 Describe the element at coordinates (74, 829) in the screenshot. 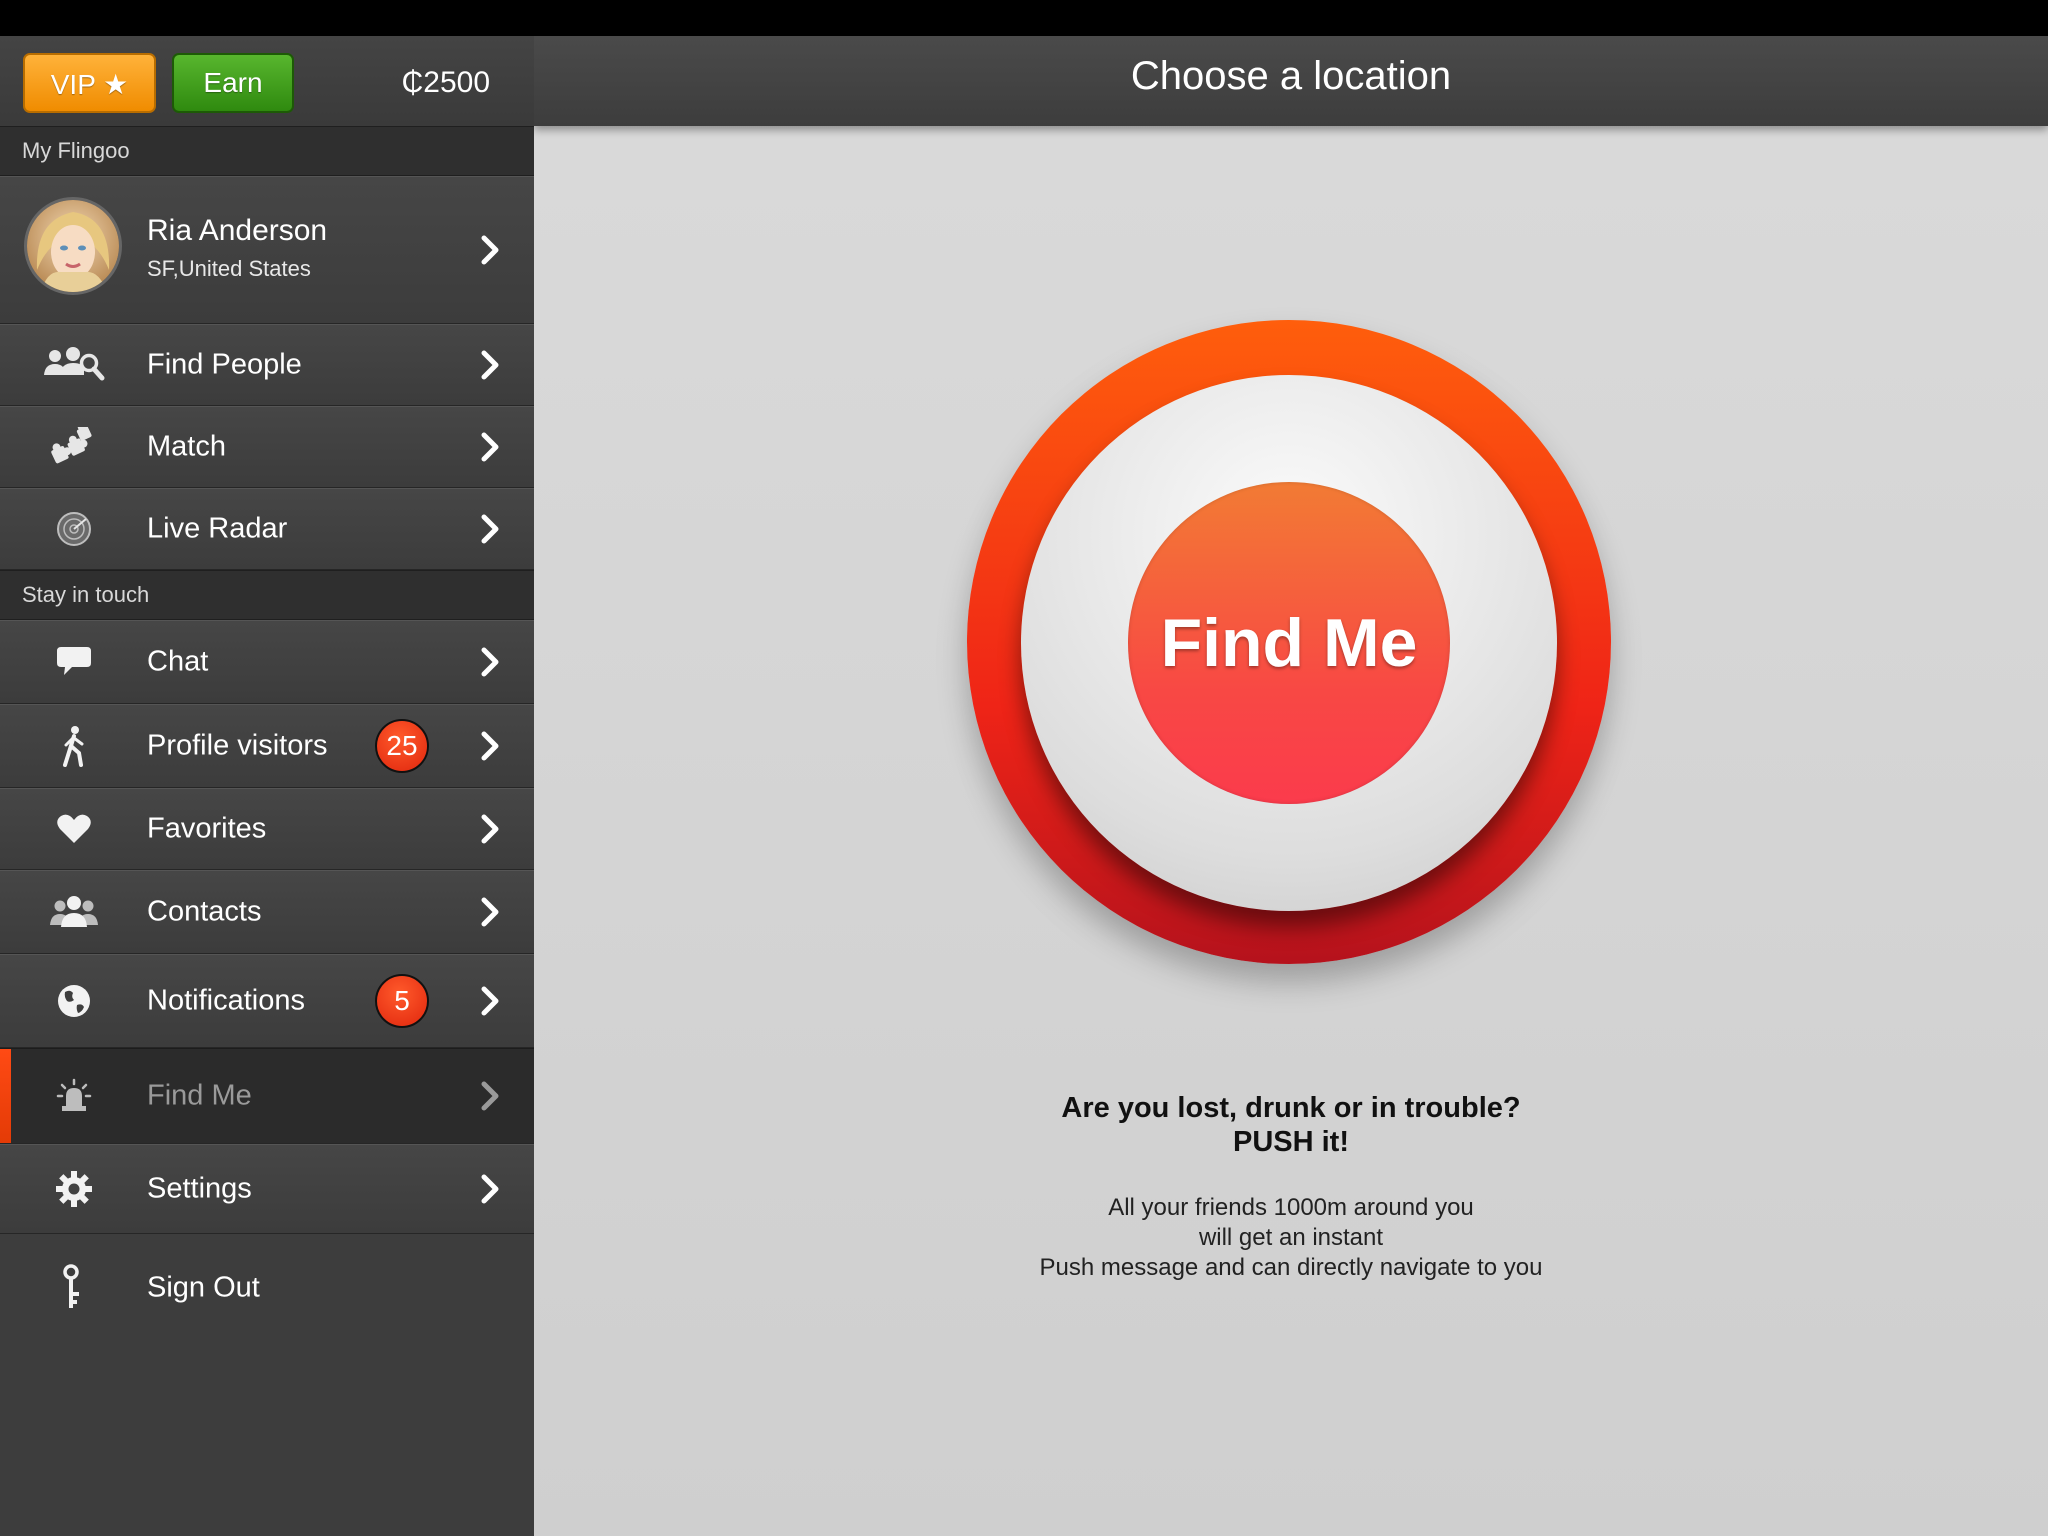

I see `heart-icon` at that location.